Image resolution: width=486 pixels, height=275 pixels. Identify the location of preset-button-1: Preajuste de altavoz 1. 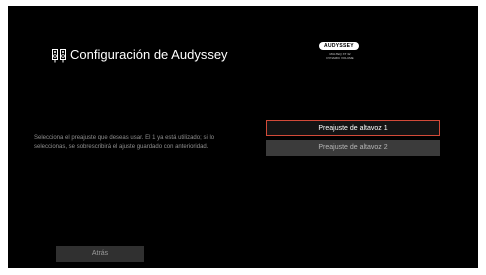
(353, 128).